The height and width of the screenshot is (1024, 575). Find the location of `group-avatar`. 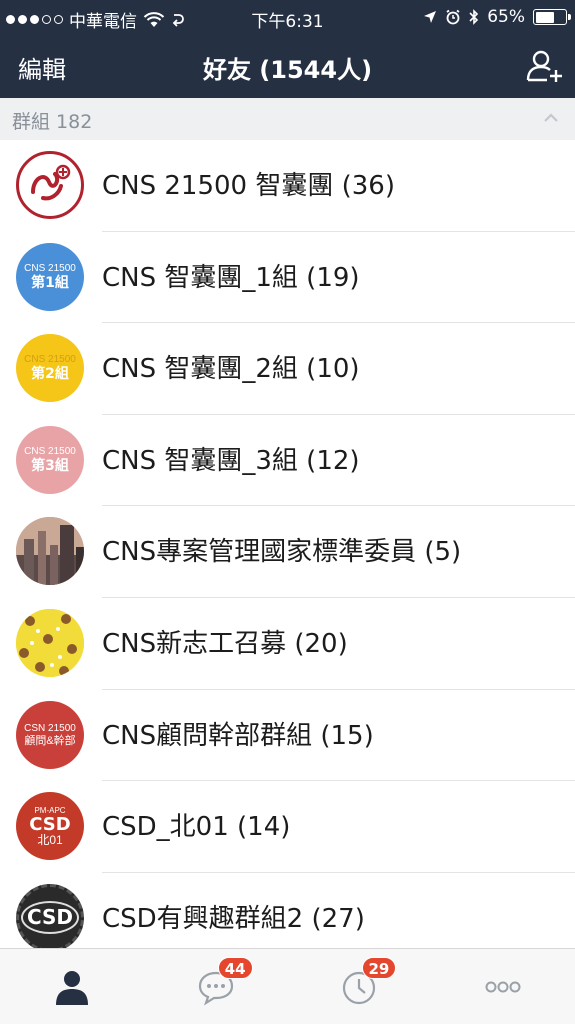

group-avatar is located at coordinates (50, 185).